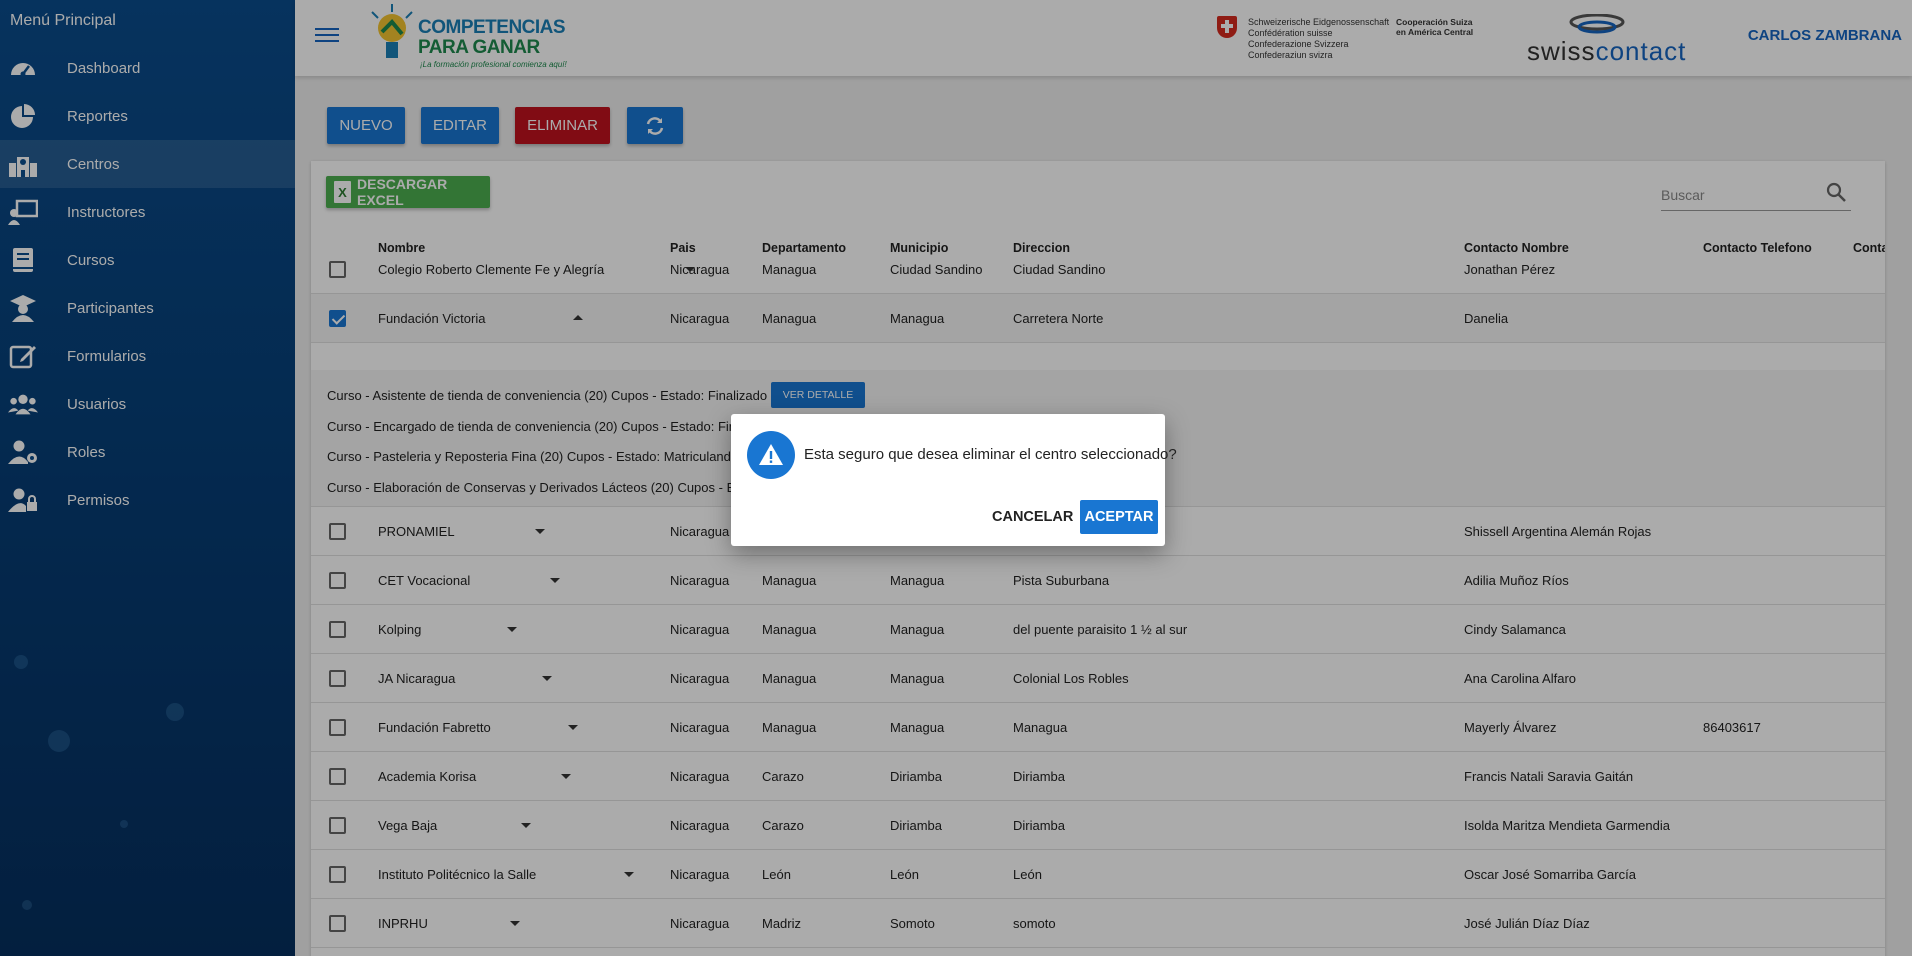 Image resolution: width=1912 pixels, height=956 pixels. I want to click on warning-icon, so click(771, 455).